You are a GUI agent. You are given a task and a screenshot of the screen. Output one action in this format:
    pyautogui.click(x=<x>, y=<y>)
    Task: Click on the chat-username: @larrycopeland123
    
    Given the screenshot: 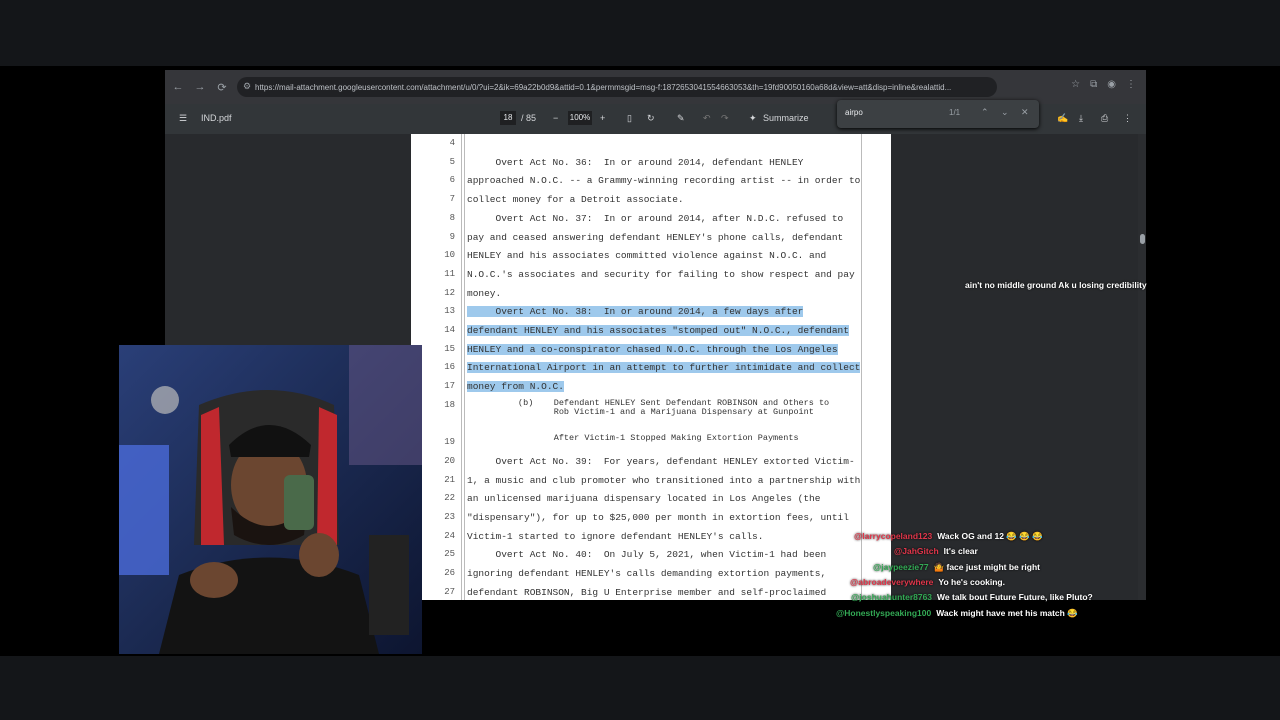 What is the action you would take?
    pyautogui.click(x=893, y=536)
    